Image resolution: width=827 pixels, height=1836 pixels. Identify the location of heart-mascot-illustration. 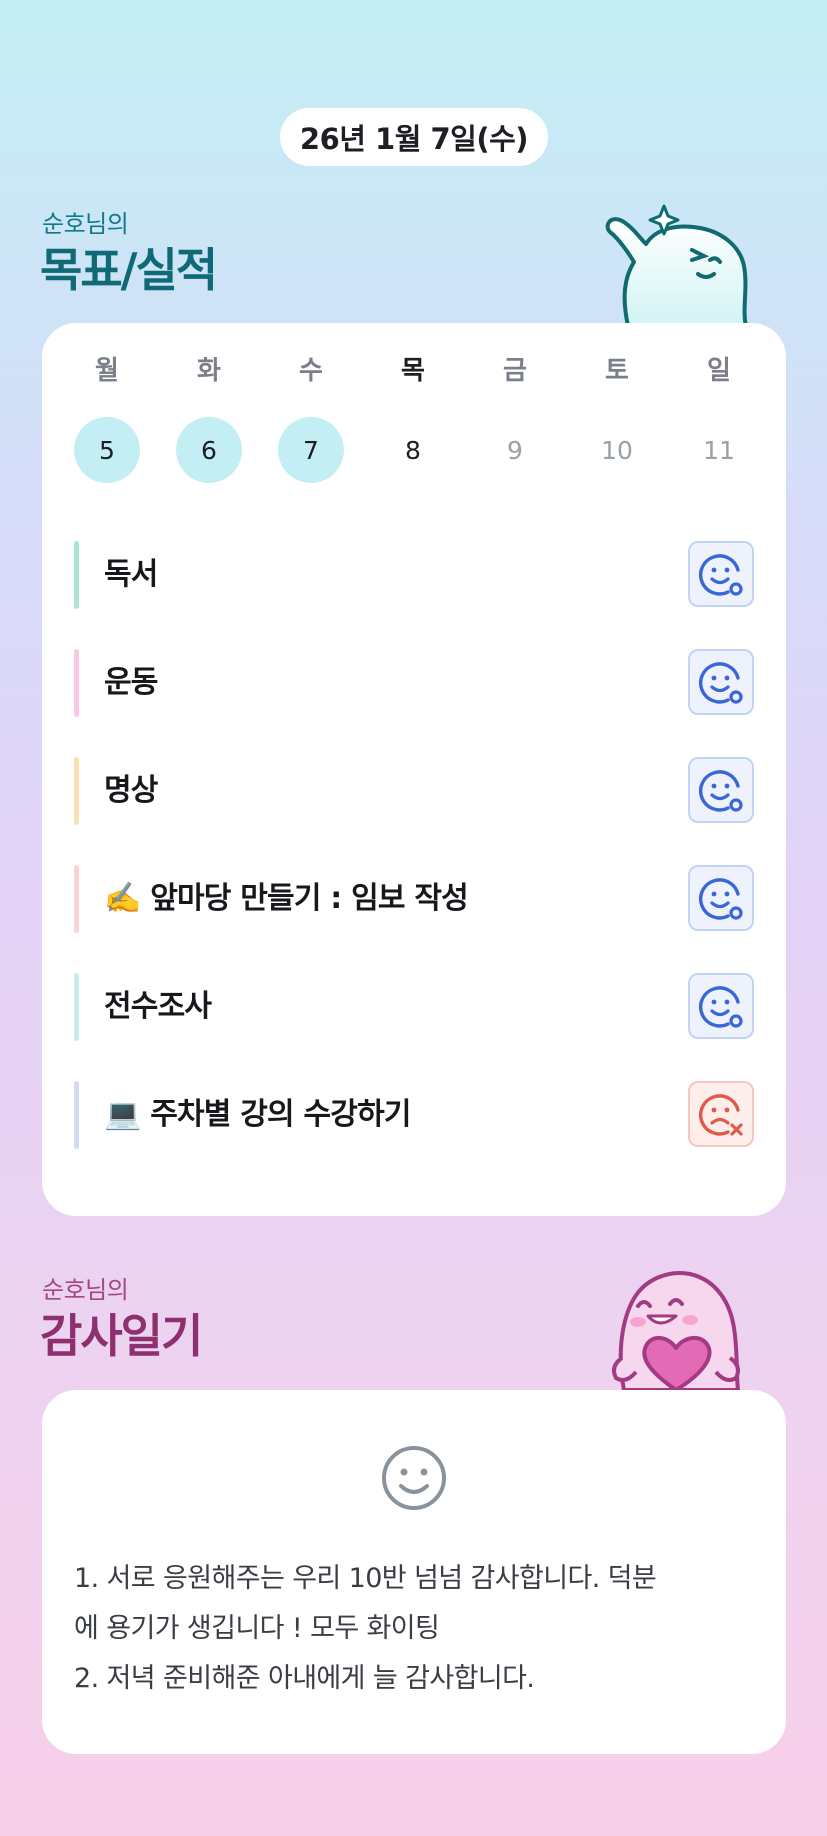
(676, 1330).